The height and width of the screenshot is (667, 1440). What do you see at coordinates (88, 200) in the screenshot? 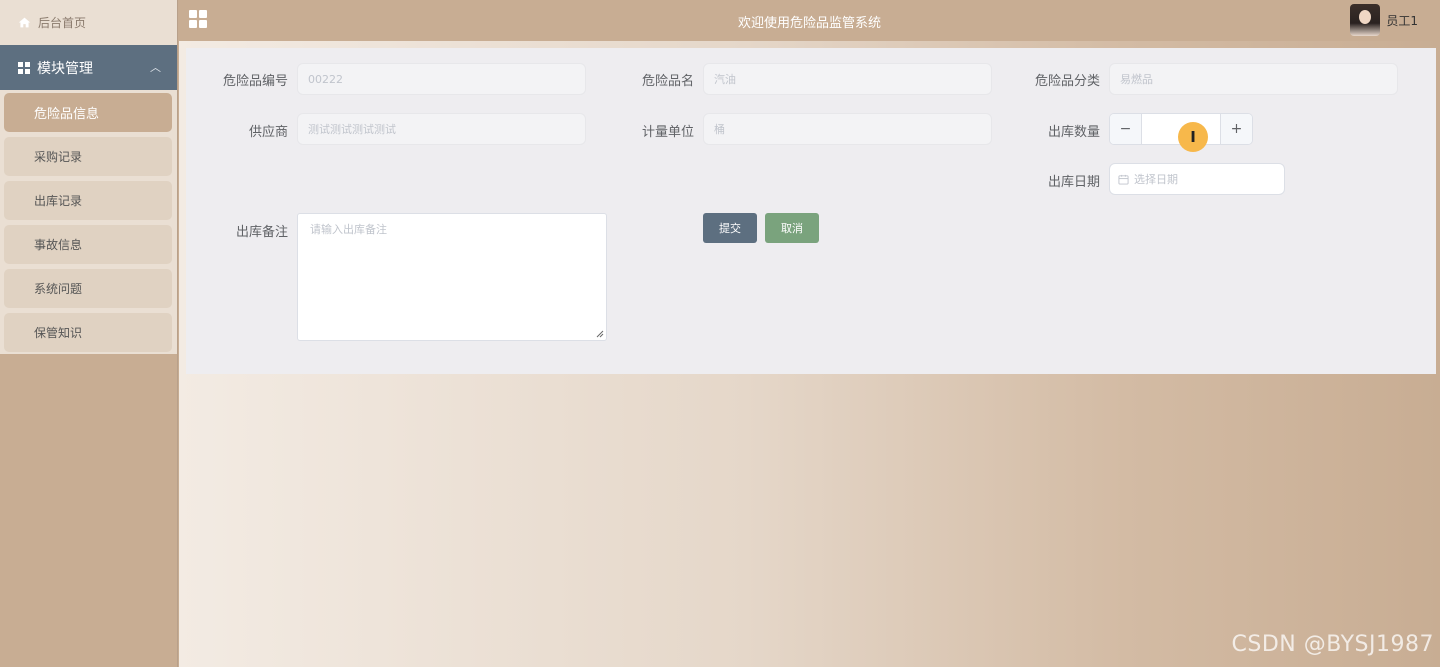
I see `sidebar-item-outbound-records: 出库记录` at bounding box center [88, 200].